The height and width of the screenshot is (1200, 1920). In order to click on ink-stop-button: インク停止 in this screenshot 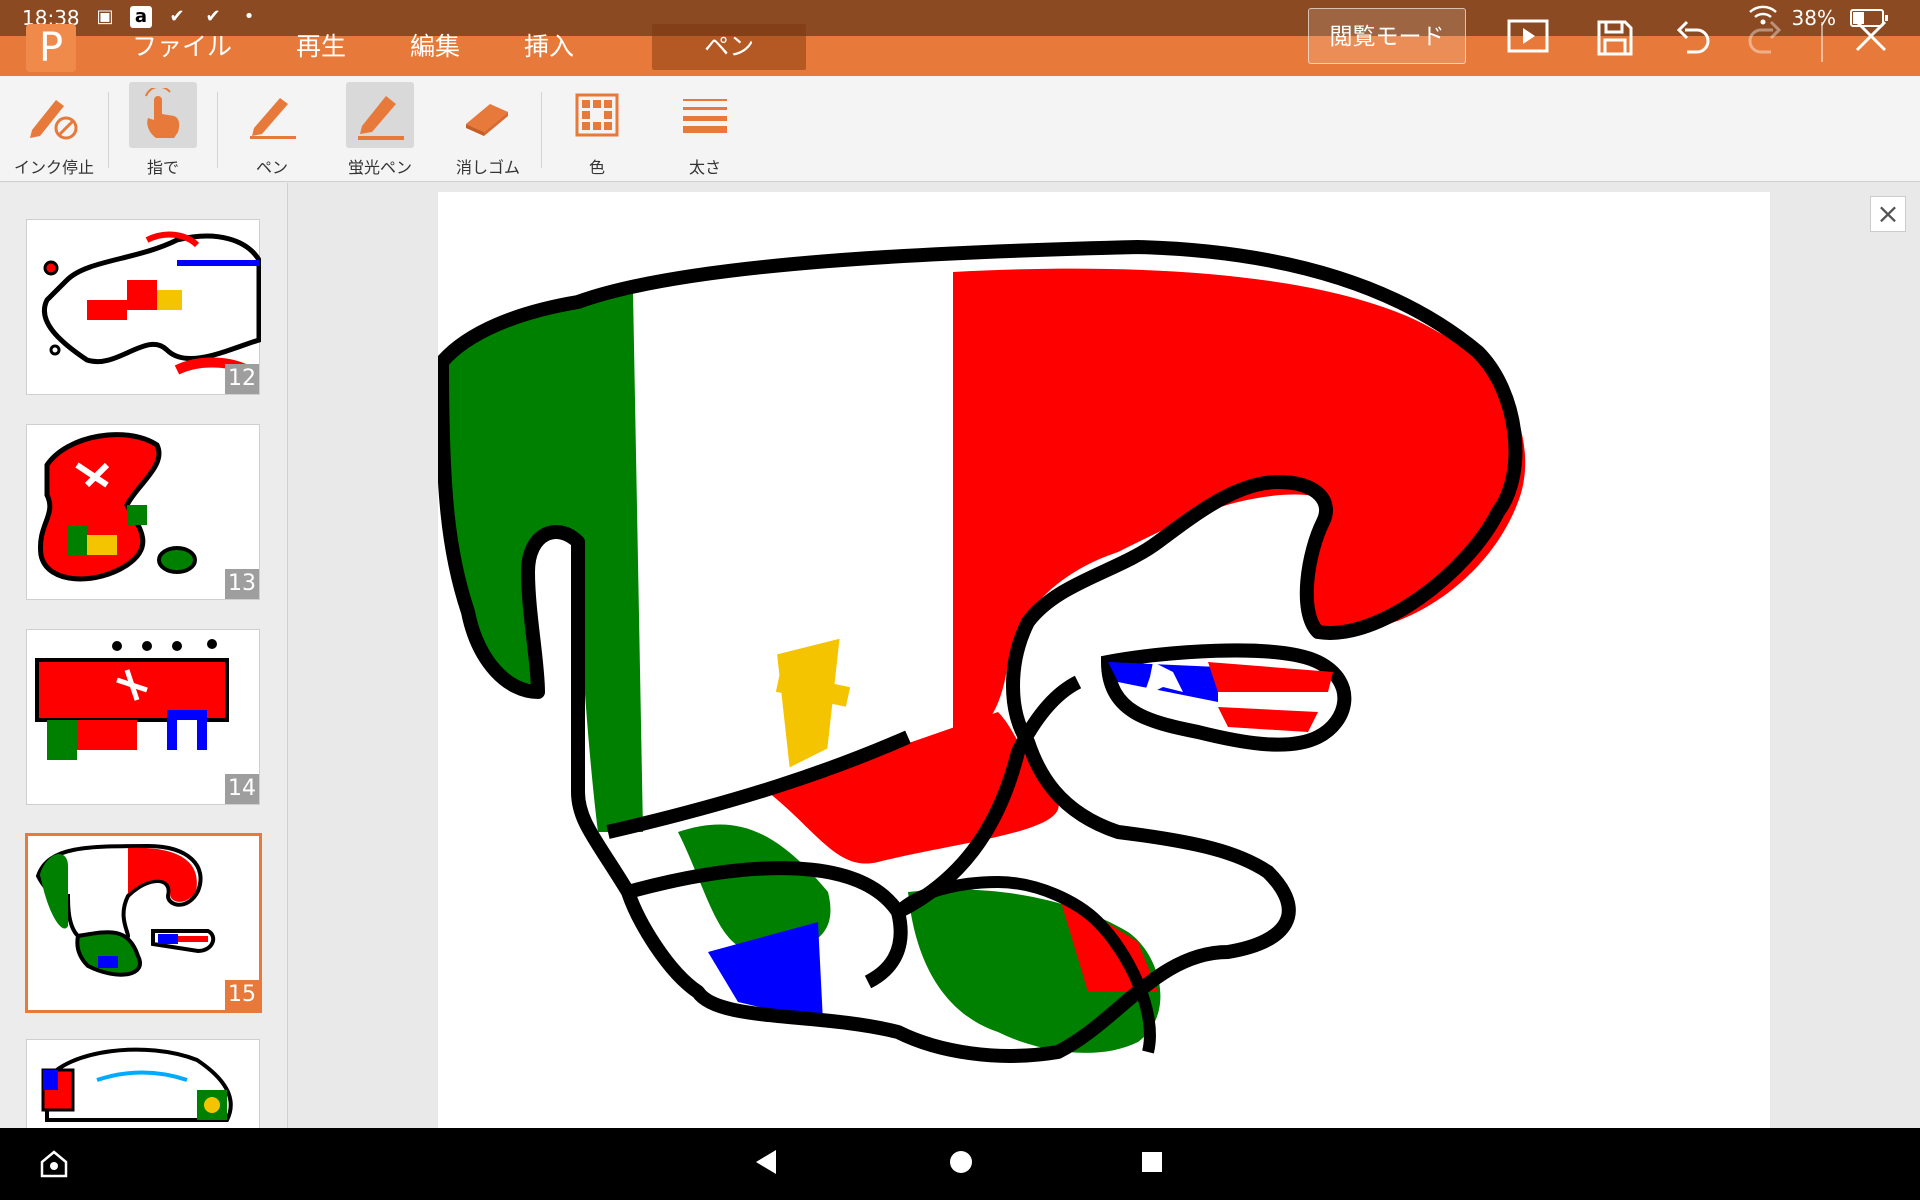, I will do `click(54, 130)`.